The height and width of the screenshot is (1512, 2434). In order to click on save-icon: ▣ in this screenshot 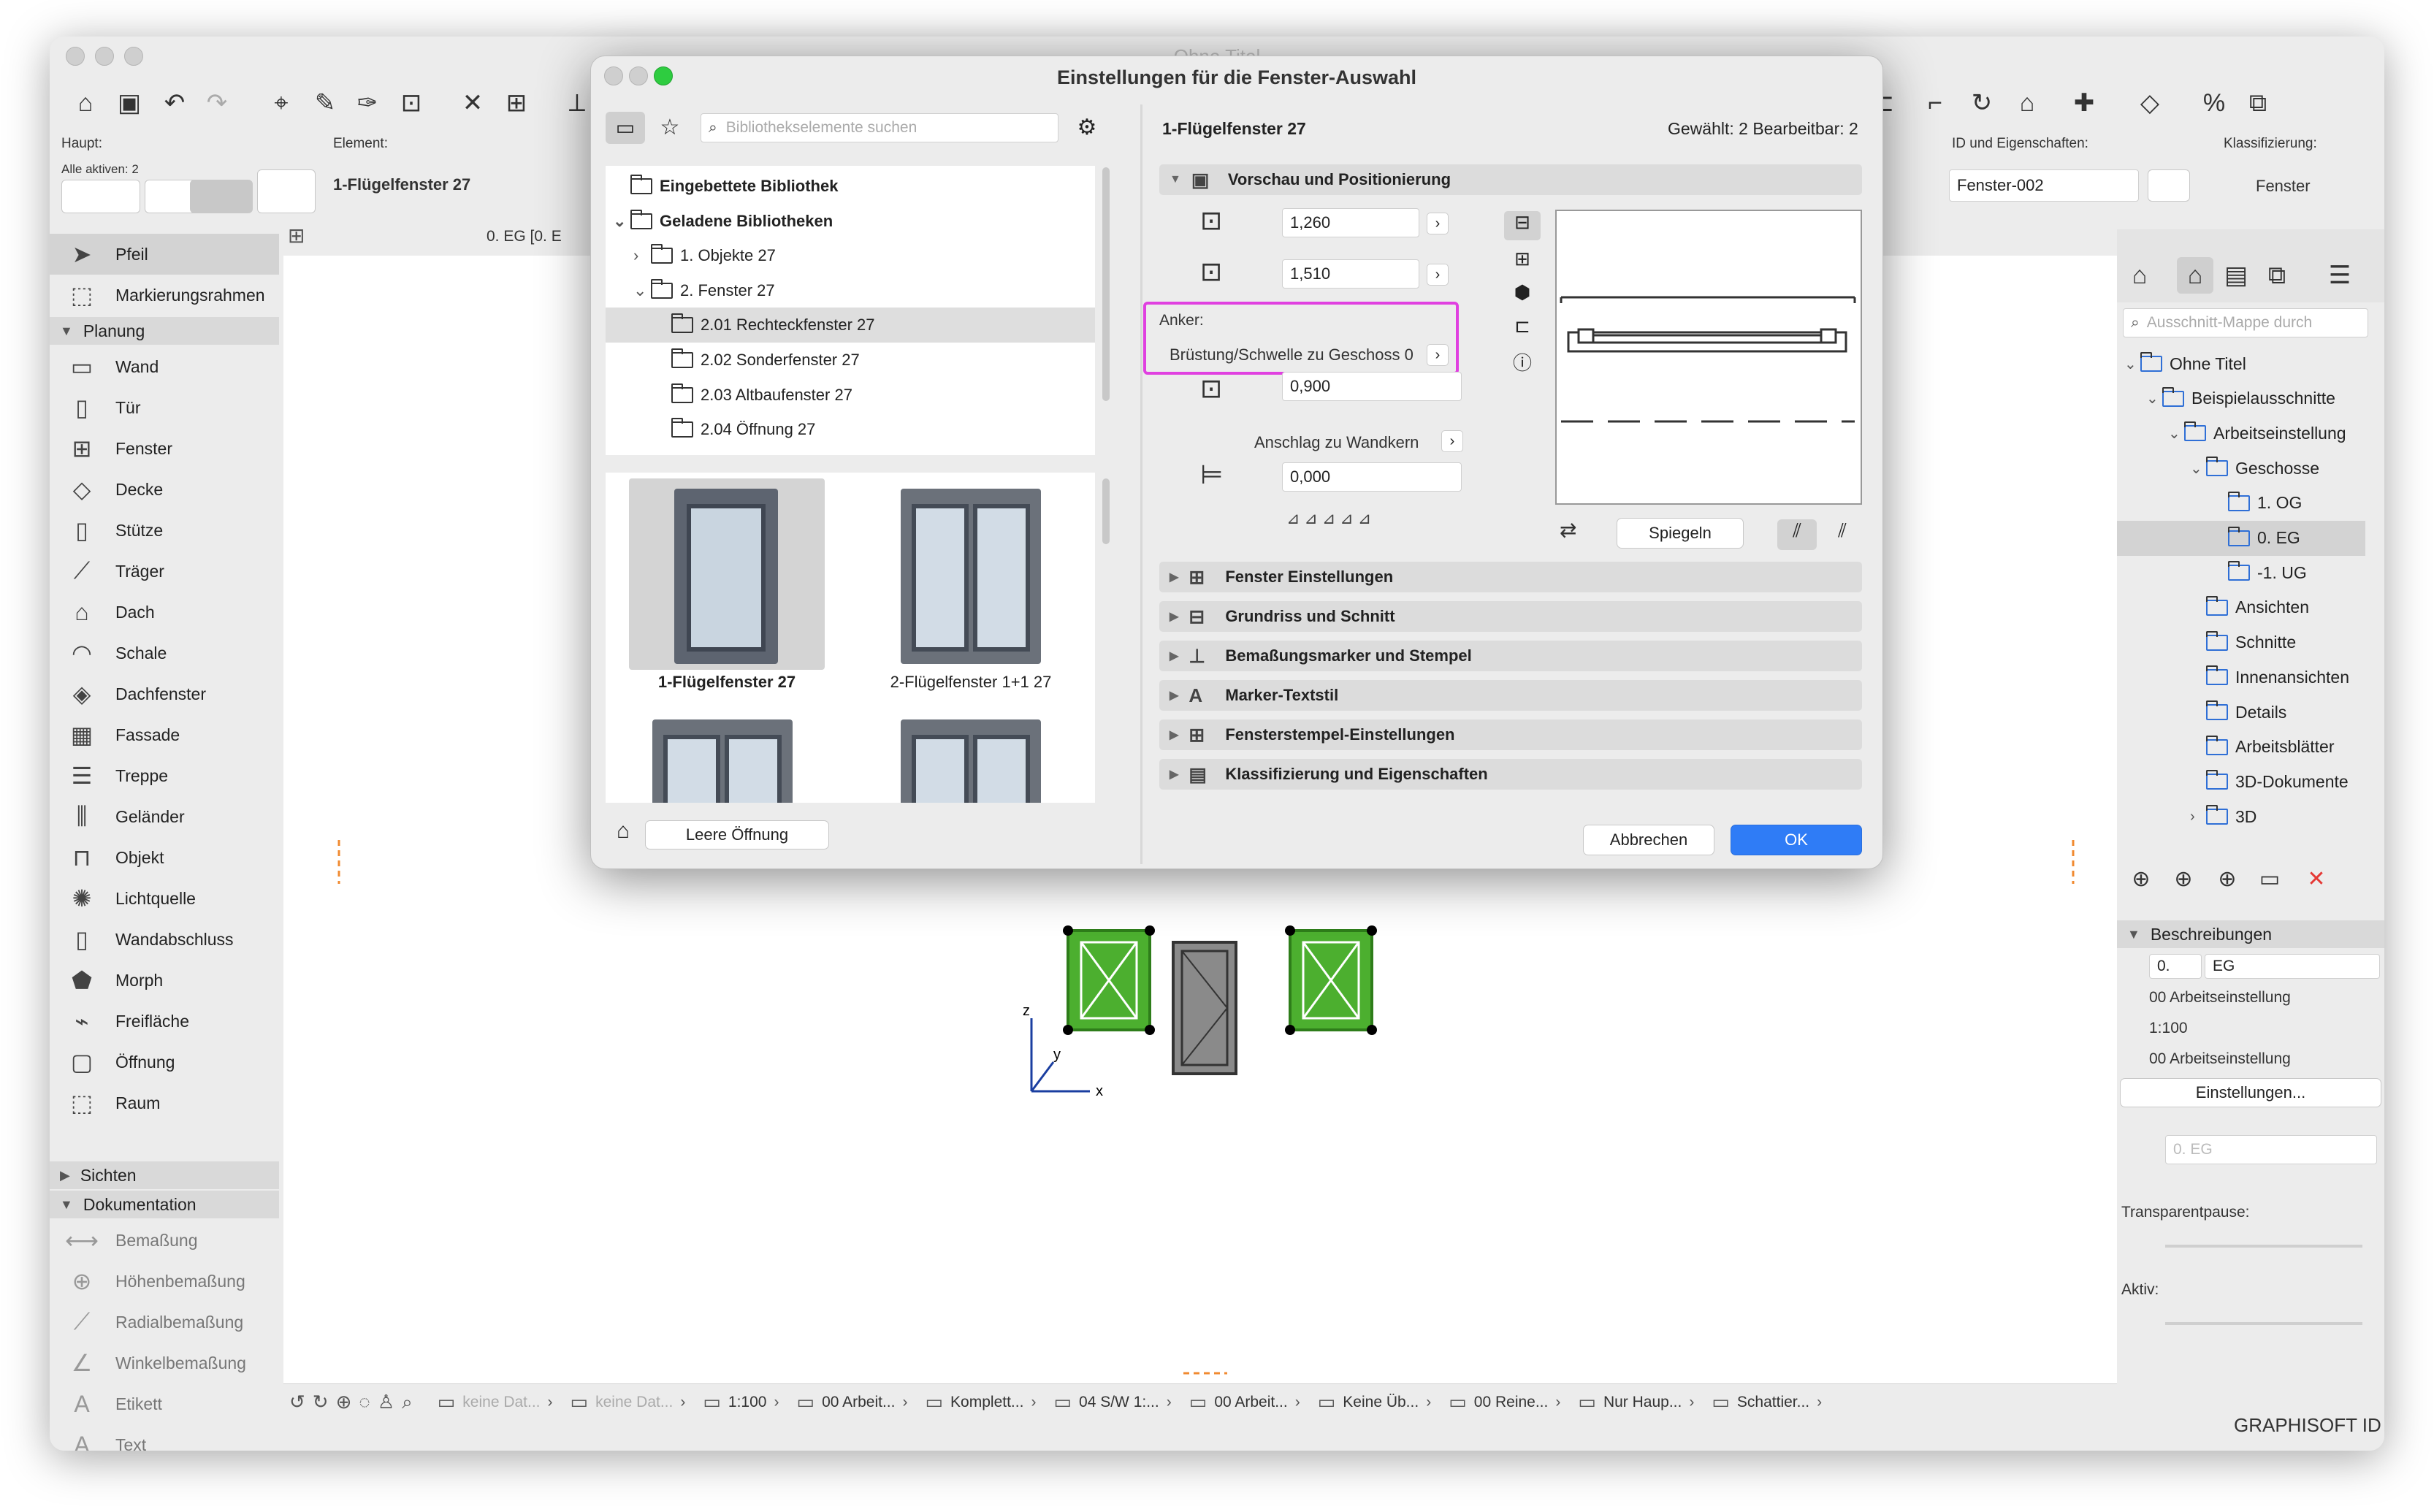, I will do `click(129, 103)`.